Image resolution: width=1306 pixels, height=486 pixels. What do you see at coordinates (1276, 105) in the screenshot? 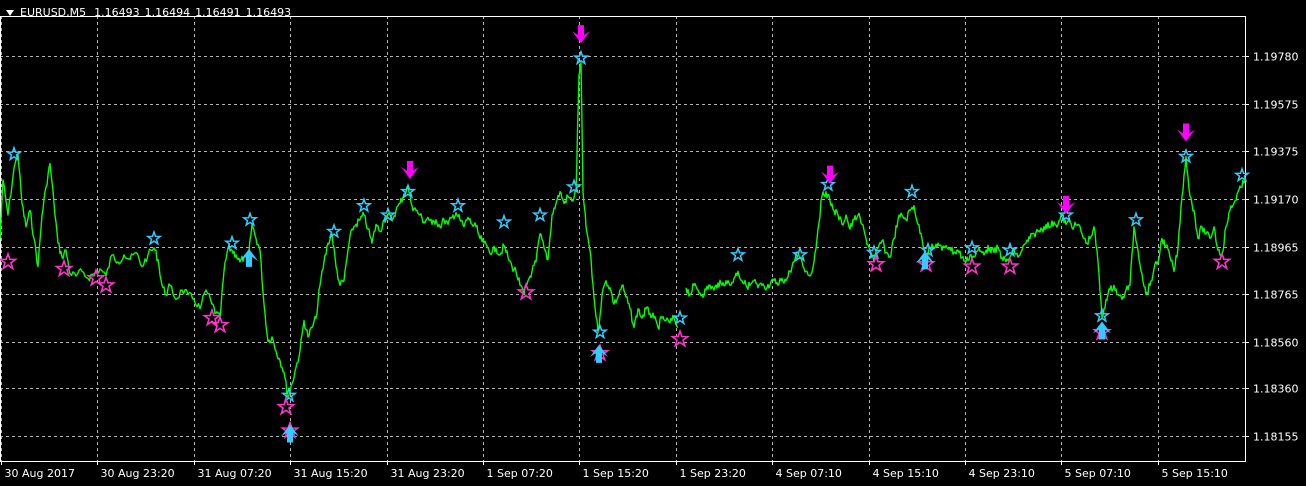
I see `y-tick-label: 1.19575` at bounding box center [1276, 105].